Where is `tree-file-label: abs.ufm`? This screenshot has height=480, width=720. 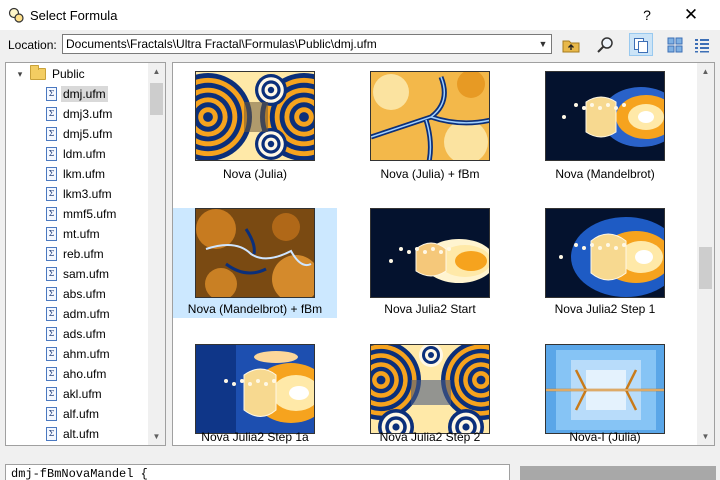 tree-file-label: abs.ufm is located at coordinates (84, 294).